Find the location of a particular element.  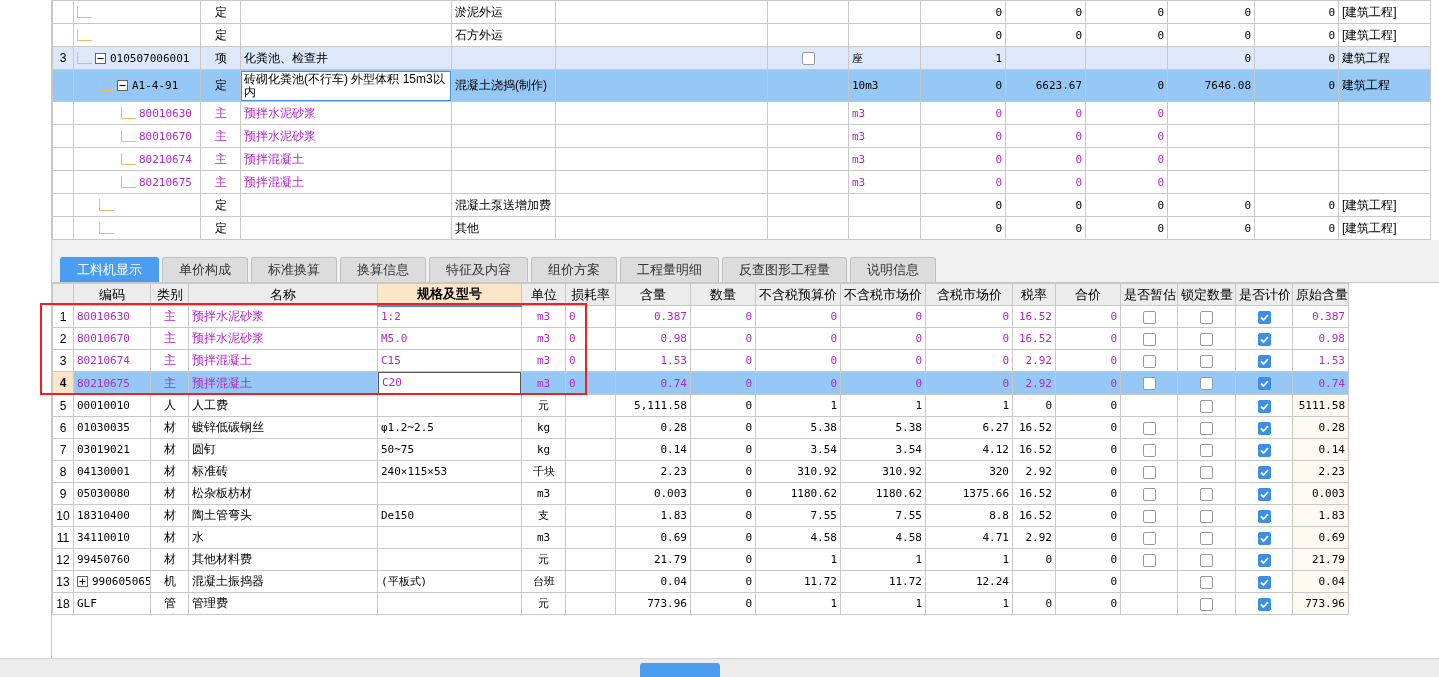

tab: 换算信息 is located at coordinates (383, 269).